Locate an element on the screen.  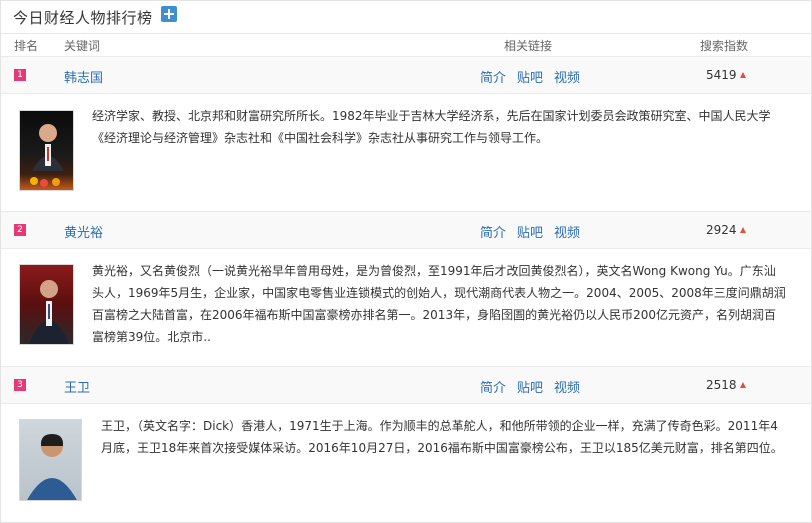
search-index: 2924 is located at coordinates (726, 230).